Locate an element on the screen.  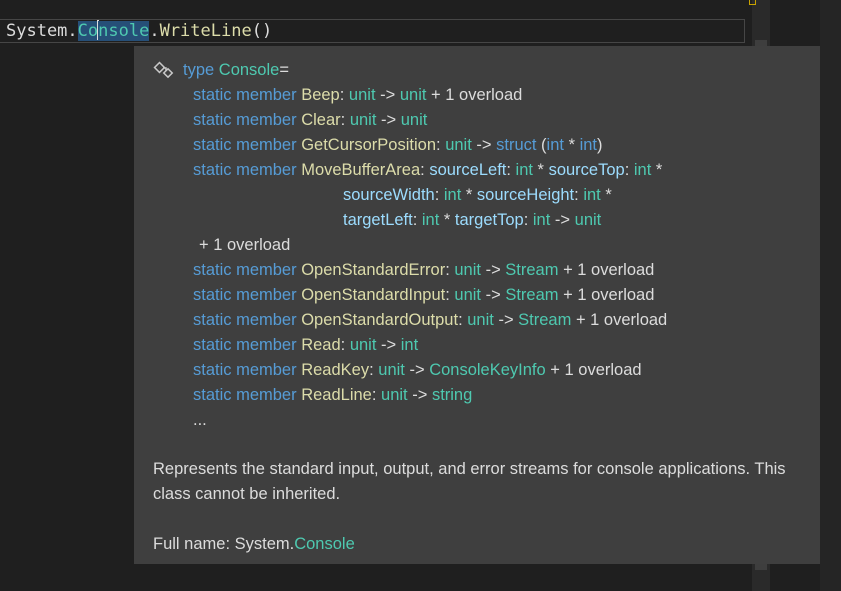
full-name: Full name: System.Console is located at coordinates (477, 544).